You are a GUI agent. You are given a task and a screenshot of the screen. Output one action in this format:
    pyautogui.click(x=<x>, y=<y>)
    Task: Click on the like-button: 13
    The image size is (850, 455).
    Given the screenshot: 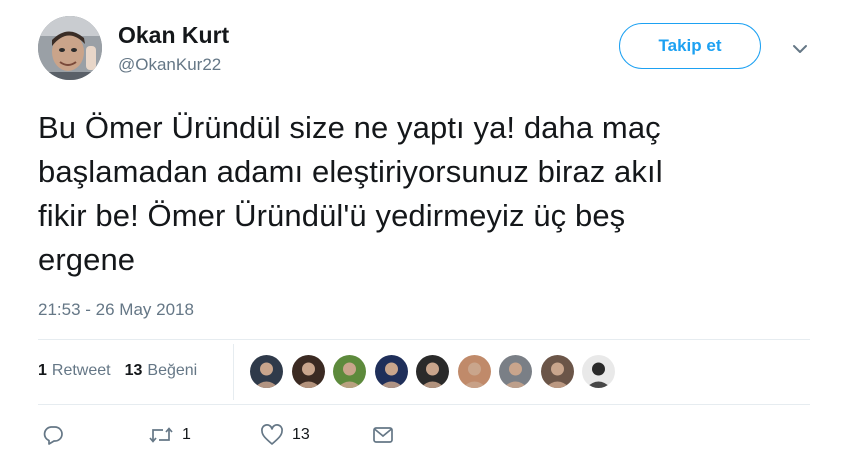 What is the action you would take?
    pyautogui.click(x=285, y=435)
    